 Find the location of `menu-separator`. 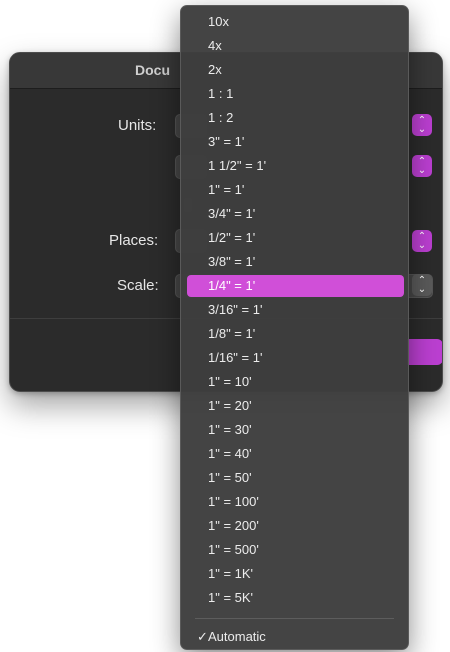

menu-separator is located at coordinates (294, 618).